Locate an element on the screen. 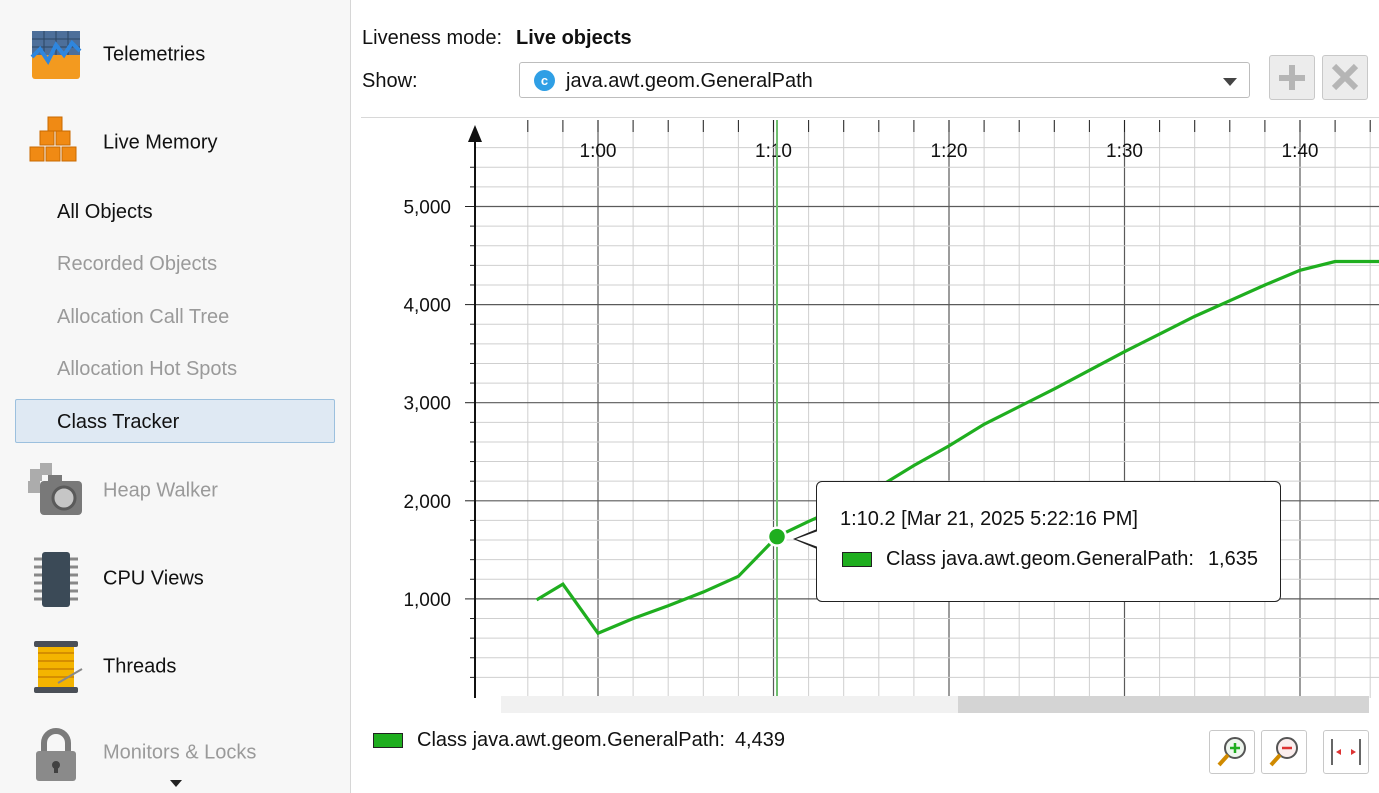  add-icon is located at coordinates (1292, 77).